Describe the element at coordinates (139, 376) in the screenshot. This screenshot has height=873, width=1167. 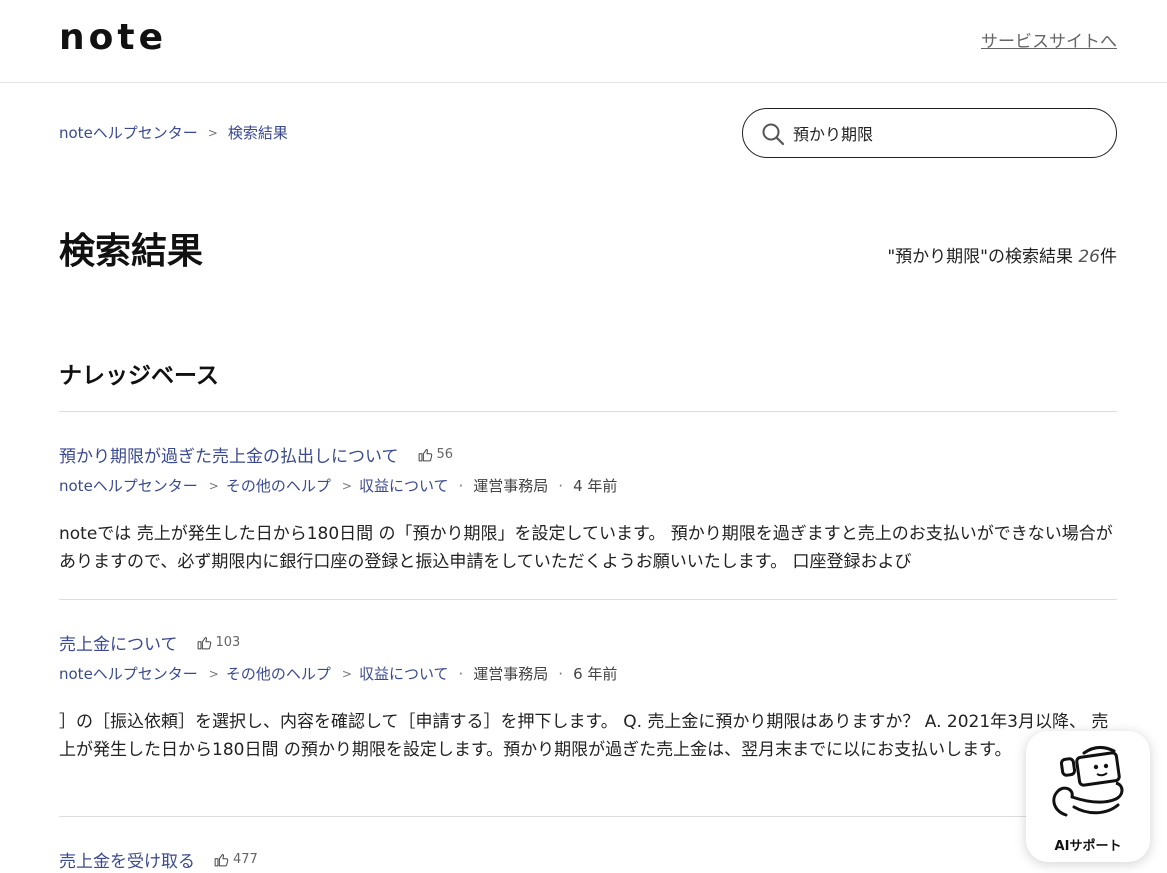
I see `section-title: ナレッジベース` at that location.